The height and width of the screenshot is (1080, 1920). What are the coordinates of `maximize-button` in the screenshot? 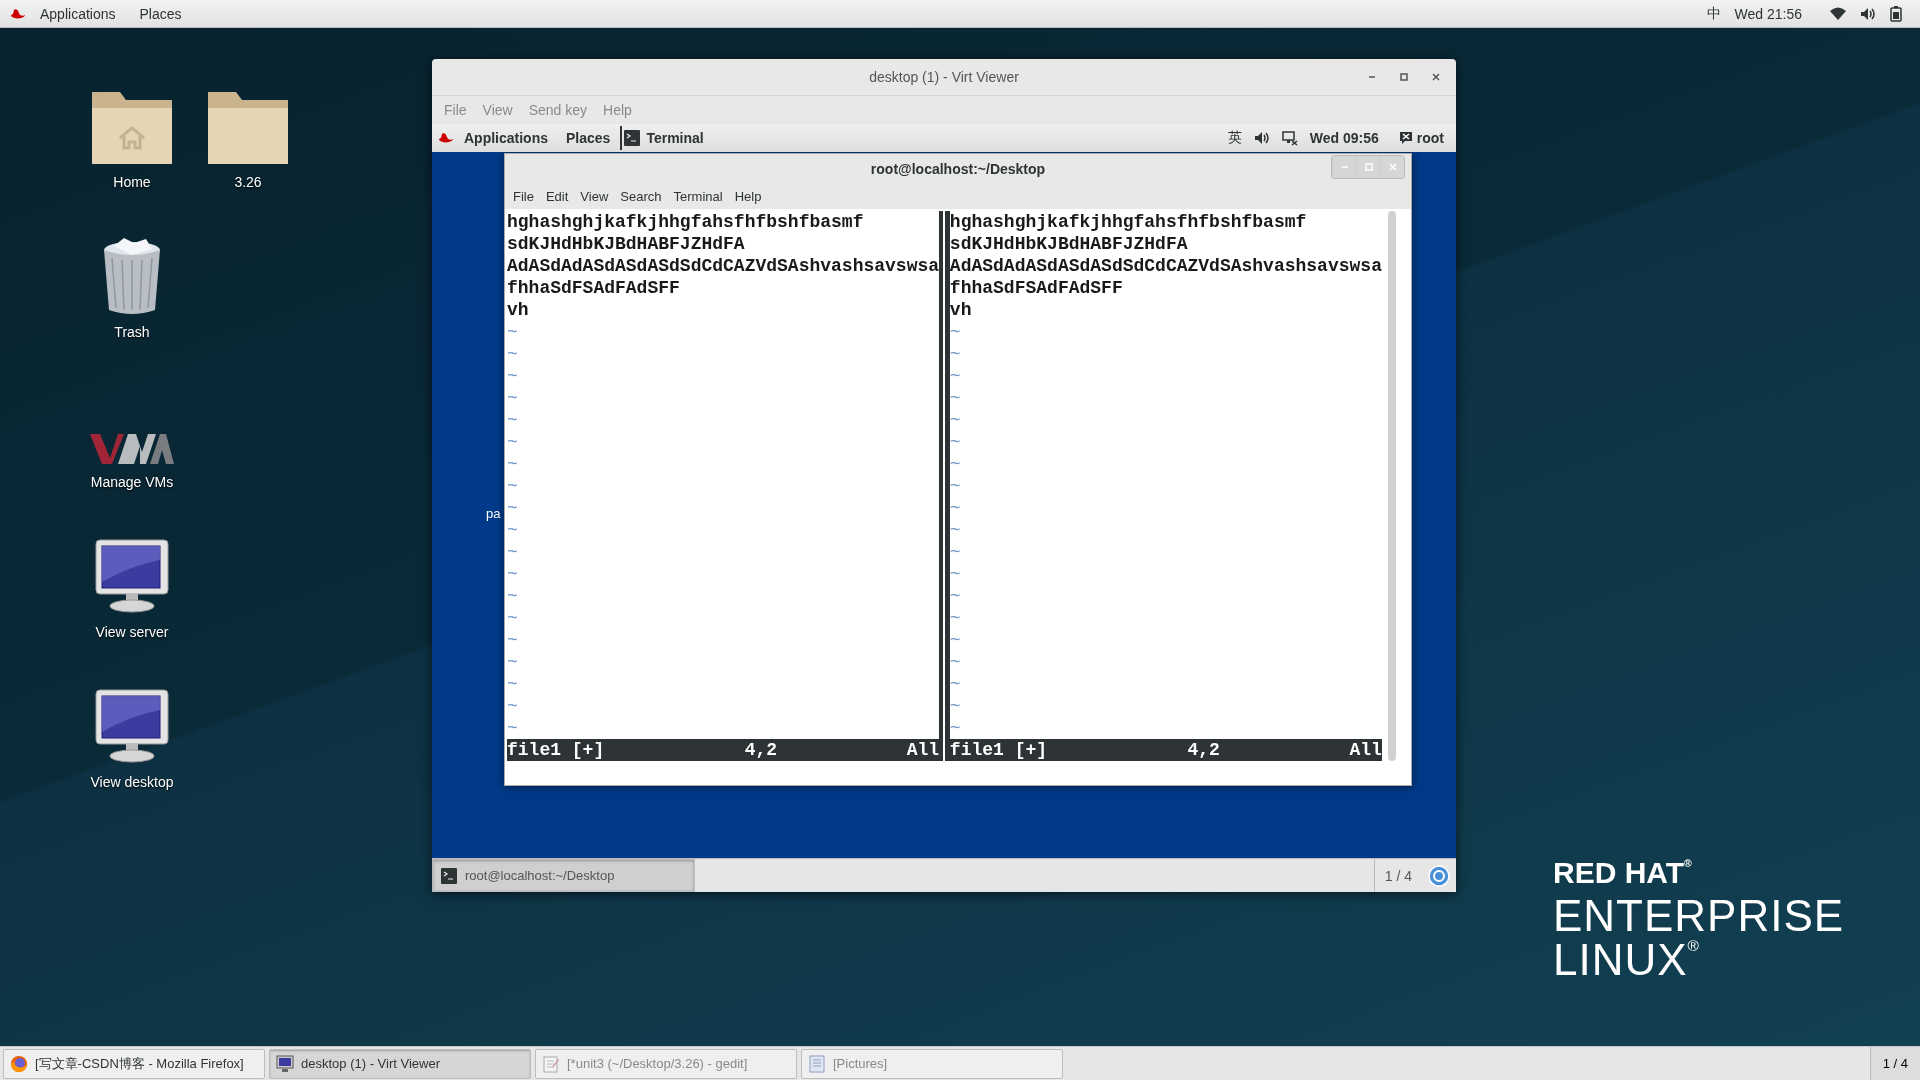 It's located at (1368, 167).